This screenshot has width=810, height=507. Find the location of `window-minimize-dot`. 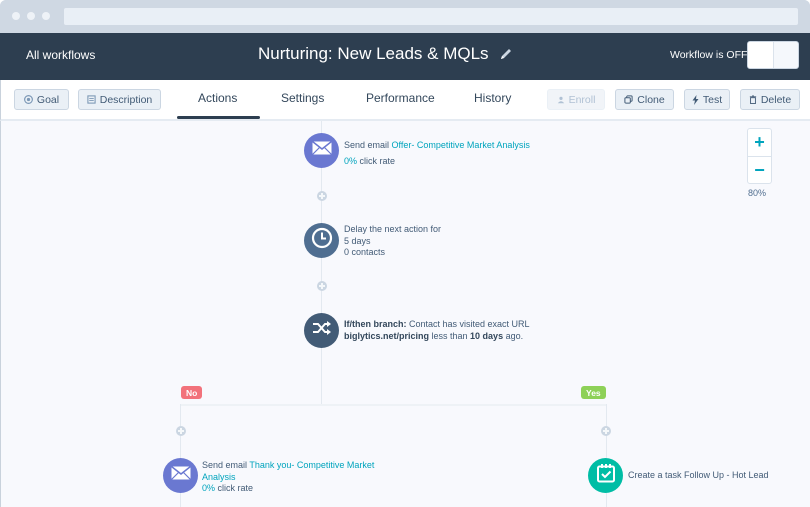

window-minimize-dot is located at coordinates (31, 16).